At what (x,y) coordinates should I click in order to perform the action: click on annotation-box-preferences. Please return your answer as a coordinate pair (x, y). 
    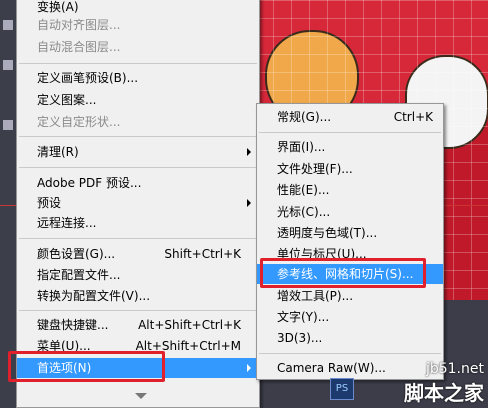
    Looking at the image, I should click on (86, 366).